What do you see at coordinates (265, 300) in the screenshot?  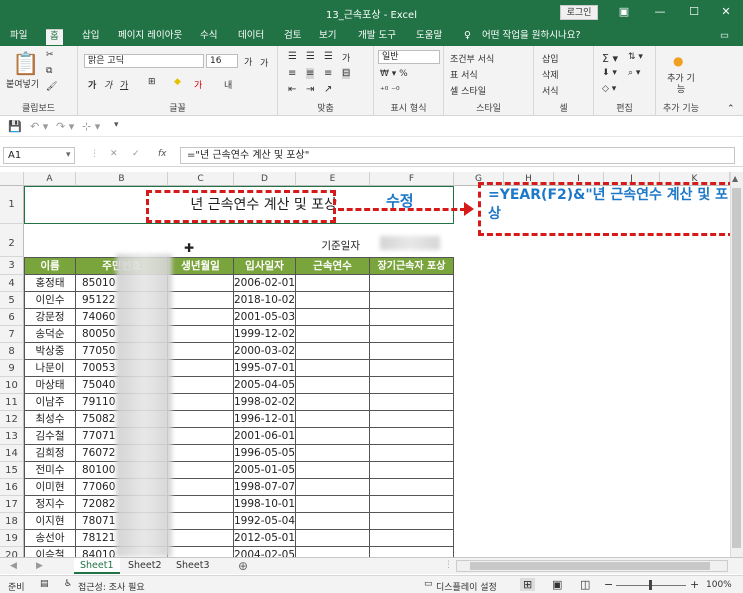 I see `cell-join-date: 2018-10-02` at bounding box center [265, 300].